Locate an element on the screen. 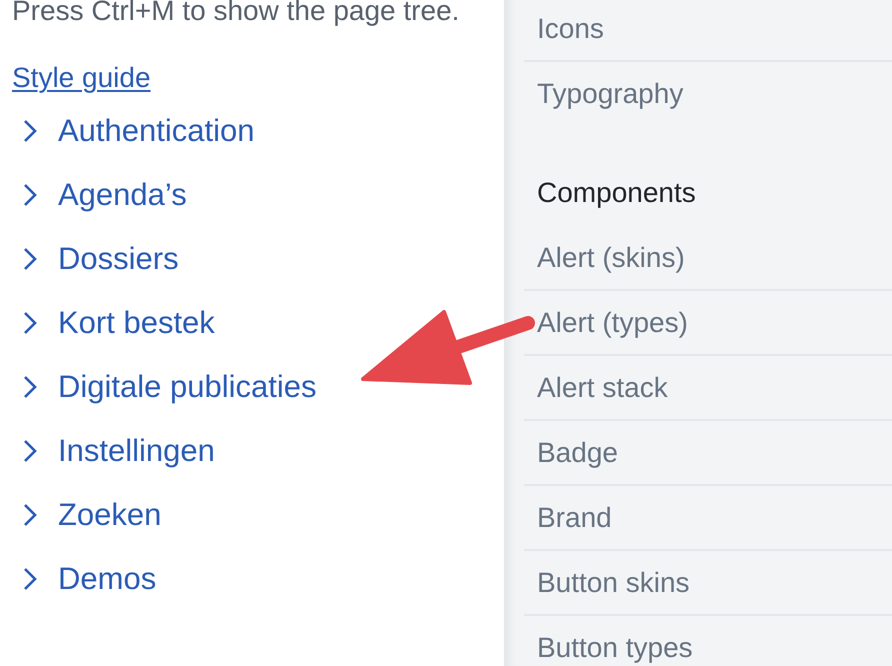 Image resolution: width=892 pixels, height=666 pixels. hint-text: Press Ctrl+M to show the page tree. is located at coordinates (236, 12).